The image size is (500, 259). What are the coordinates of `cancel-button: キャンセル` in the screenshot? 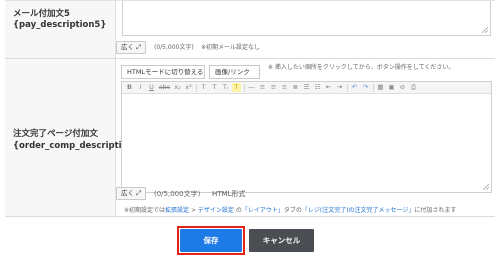 It's located at (281, 240).